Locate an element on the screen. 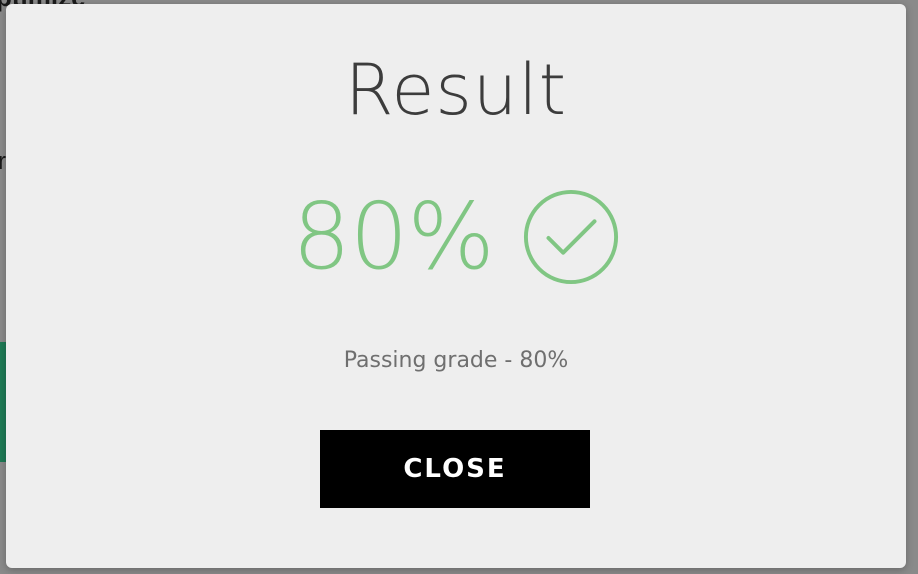  checkmark-circle-icon is located at coordinates (570, 237).